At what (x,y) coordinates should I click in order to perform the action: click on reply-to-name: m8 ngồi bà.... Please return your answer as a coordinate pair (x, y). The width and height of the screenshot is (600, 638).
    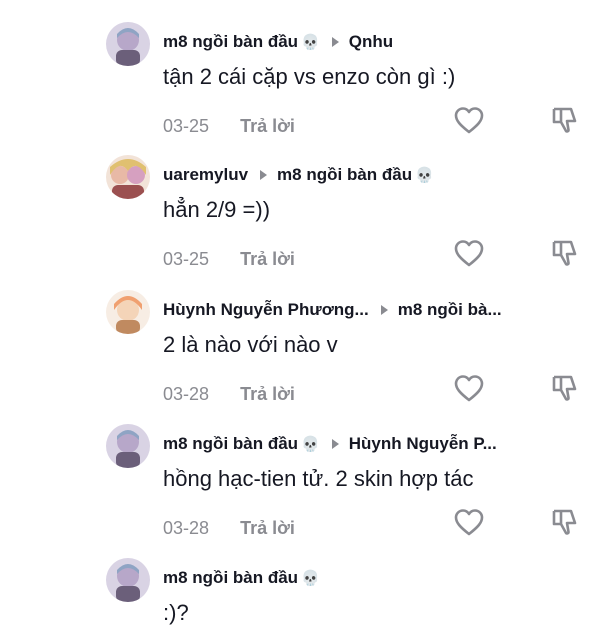
    Looking at the image, I should click on (450, 310).